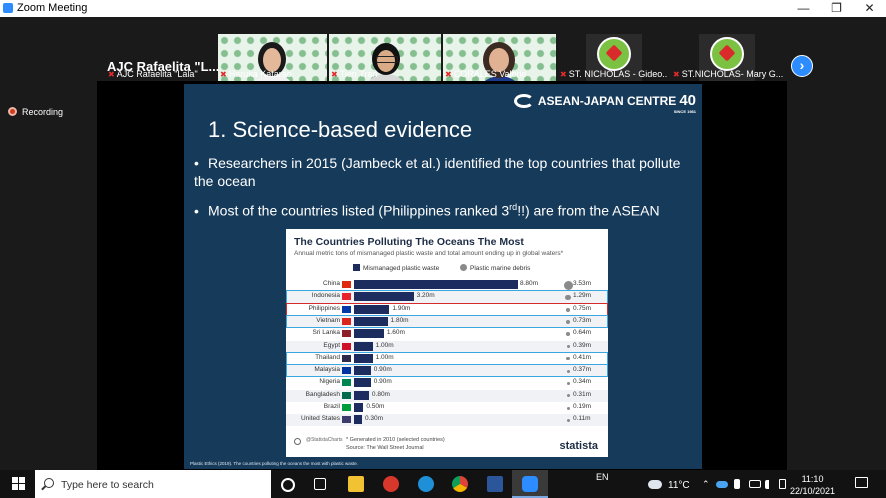 This screenshot has width=886, height=498. What do you see at coordinates (447, 309) in the screenshot?
I see `highlight-box-red` at bounding box center [447, 309].